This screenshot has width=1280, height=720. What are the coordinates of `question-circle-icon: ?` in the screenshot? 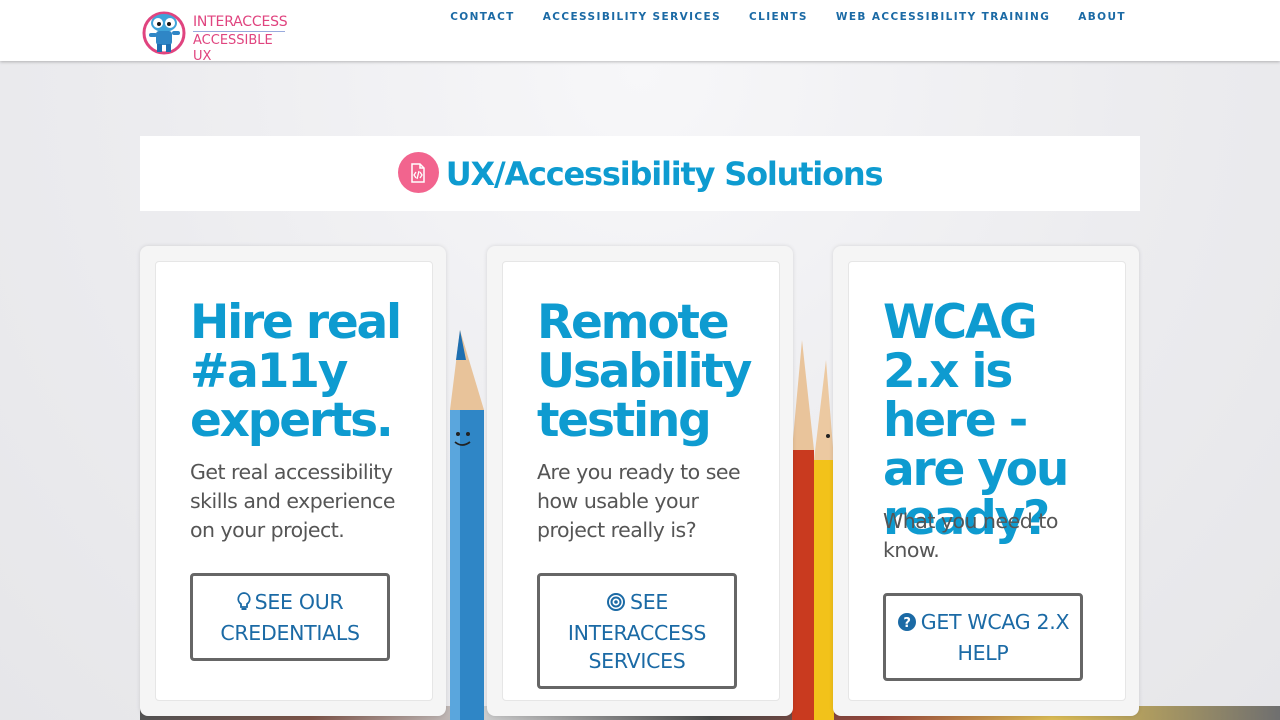 It's located at (907, 625).